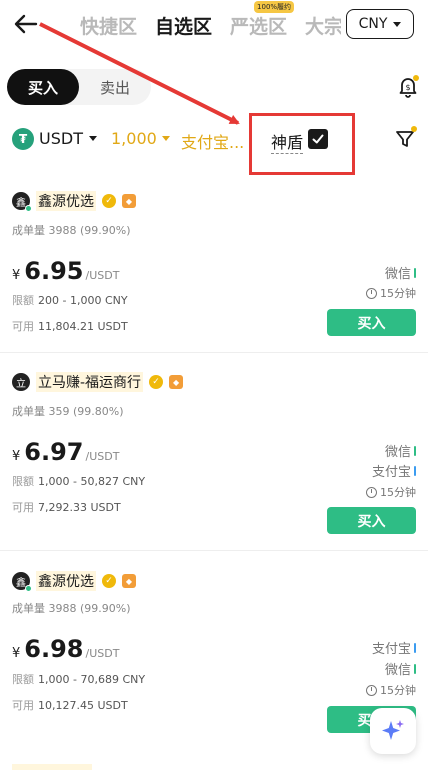  I want to click on avatar-initial: 立, so click(21, 384).